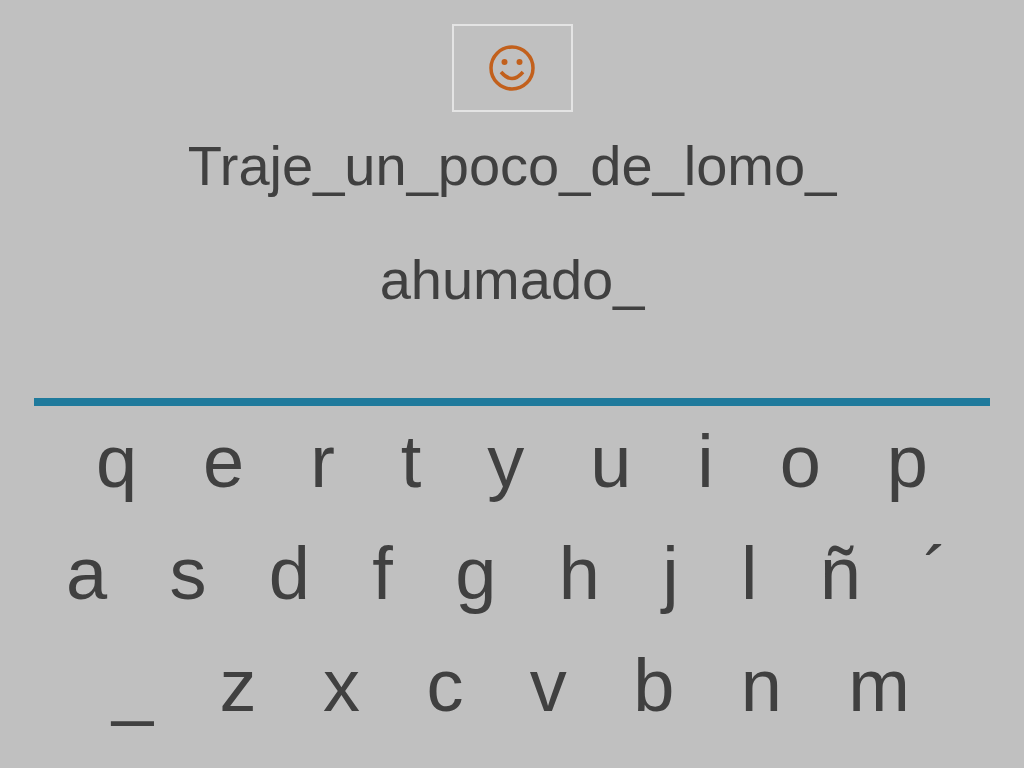 The height and width of the screenshot is (768, 1024). What do you see at coordinates (611, 462) in the screenshot?
I see `key-button: u` at bounding box center [611, 462].